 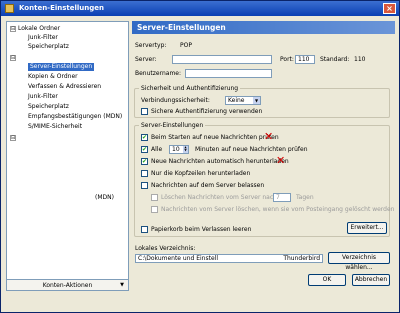 I want to click on tree-node-account: ⊟, so click(x=14, y=58).